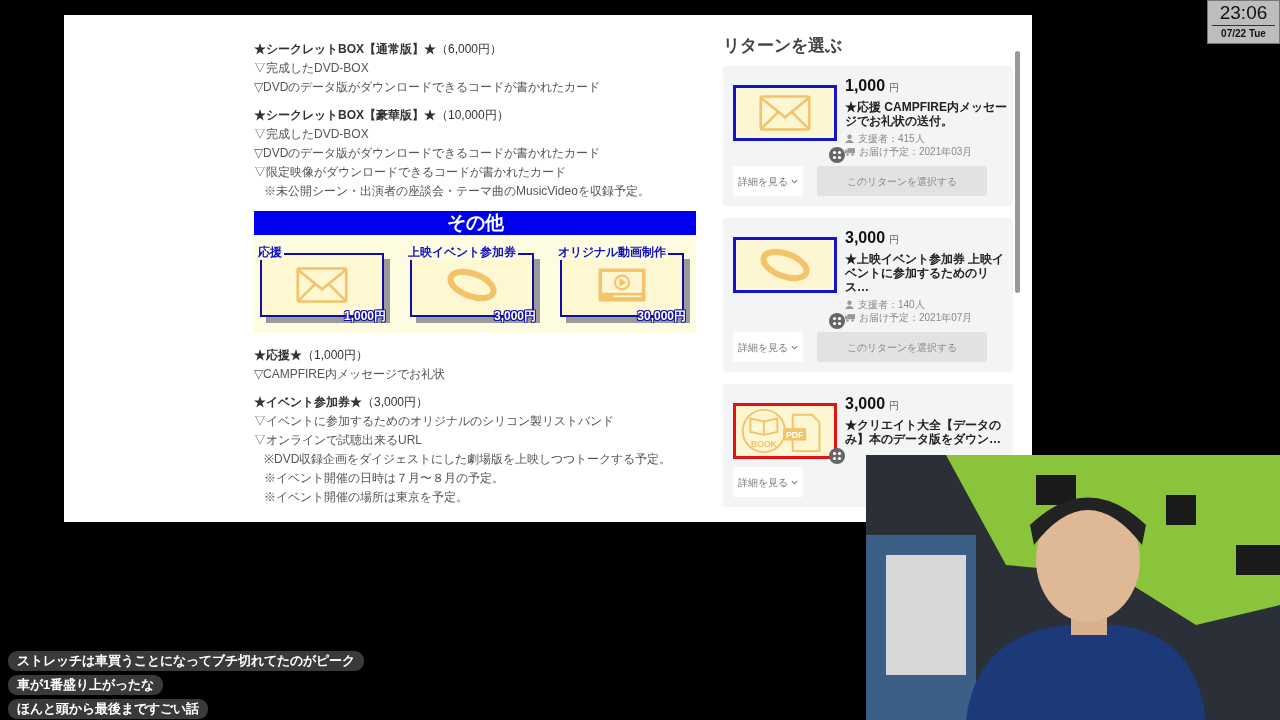  I want to click on reward-heading: ★シークレットBOX【通常版】★, so click(345, 49).